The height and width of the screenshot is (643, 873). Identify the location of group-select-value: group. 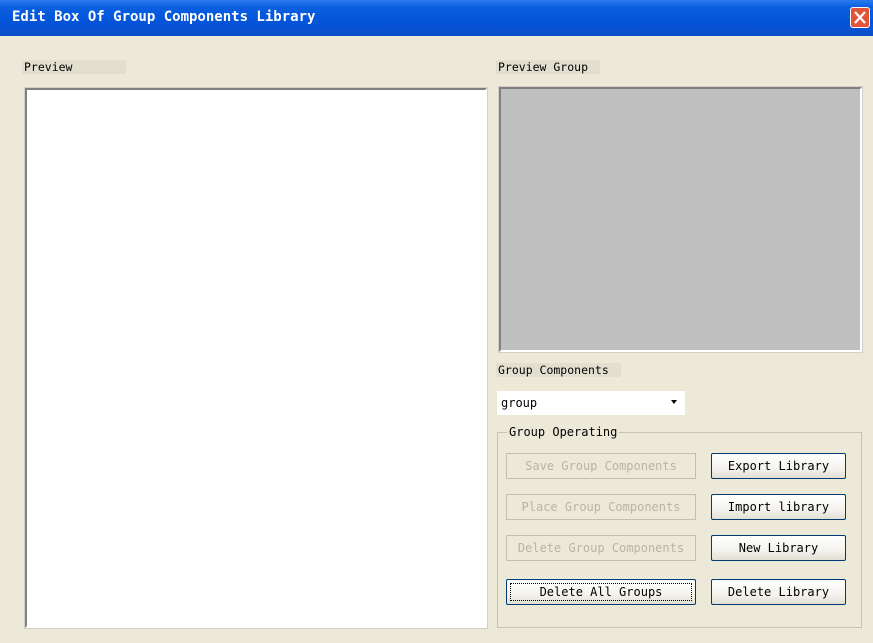
(519, 403).